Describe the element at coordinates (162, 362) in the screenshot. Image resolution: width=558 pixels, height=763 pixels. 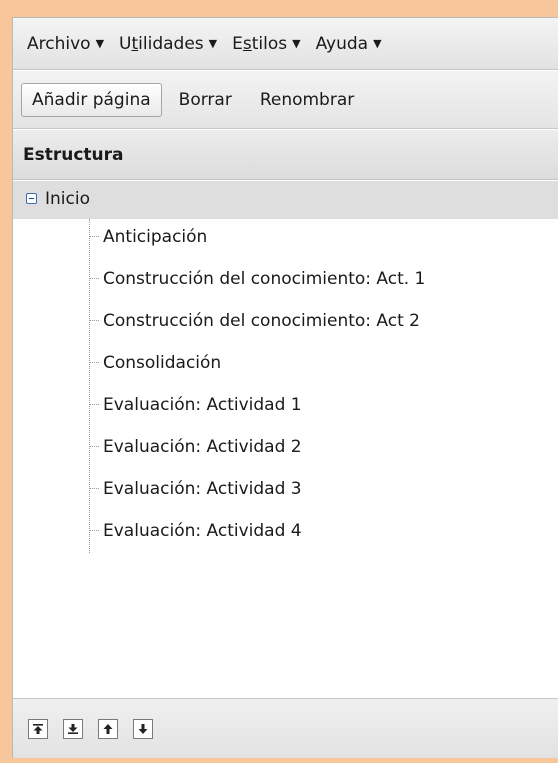
I see `tree-item-label: Consolidación` at that location.